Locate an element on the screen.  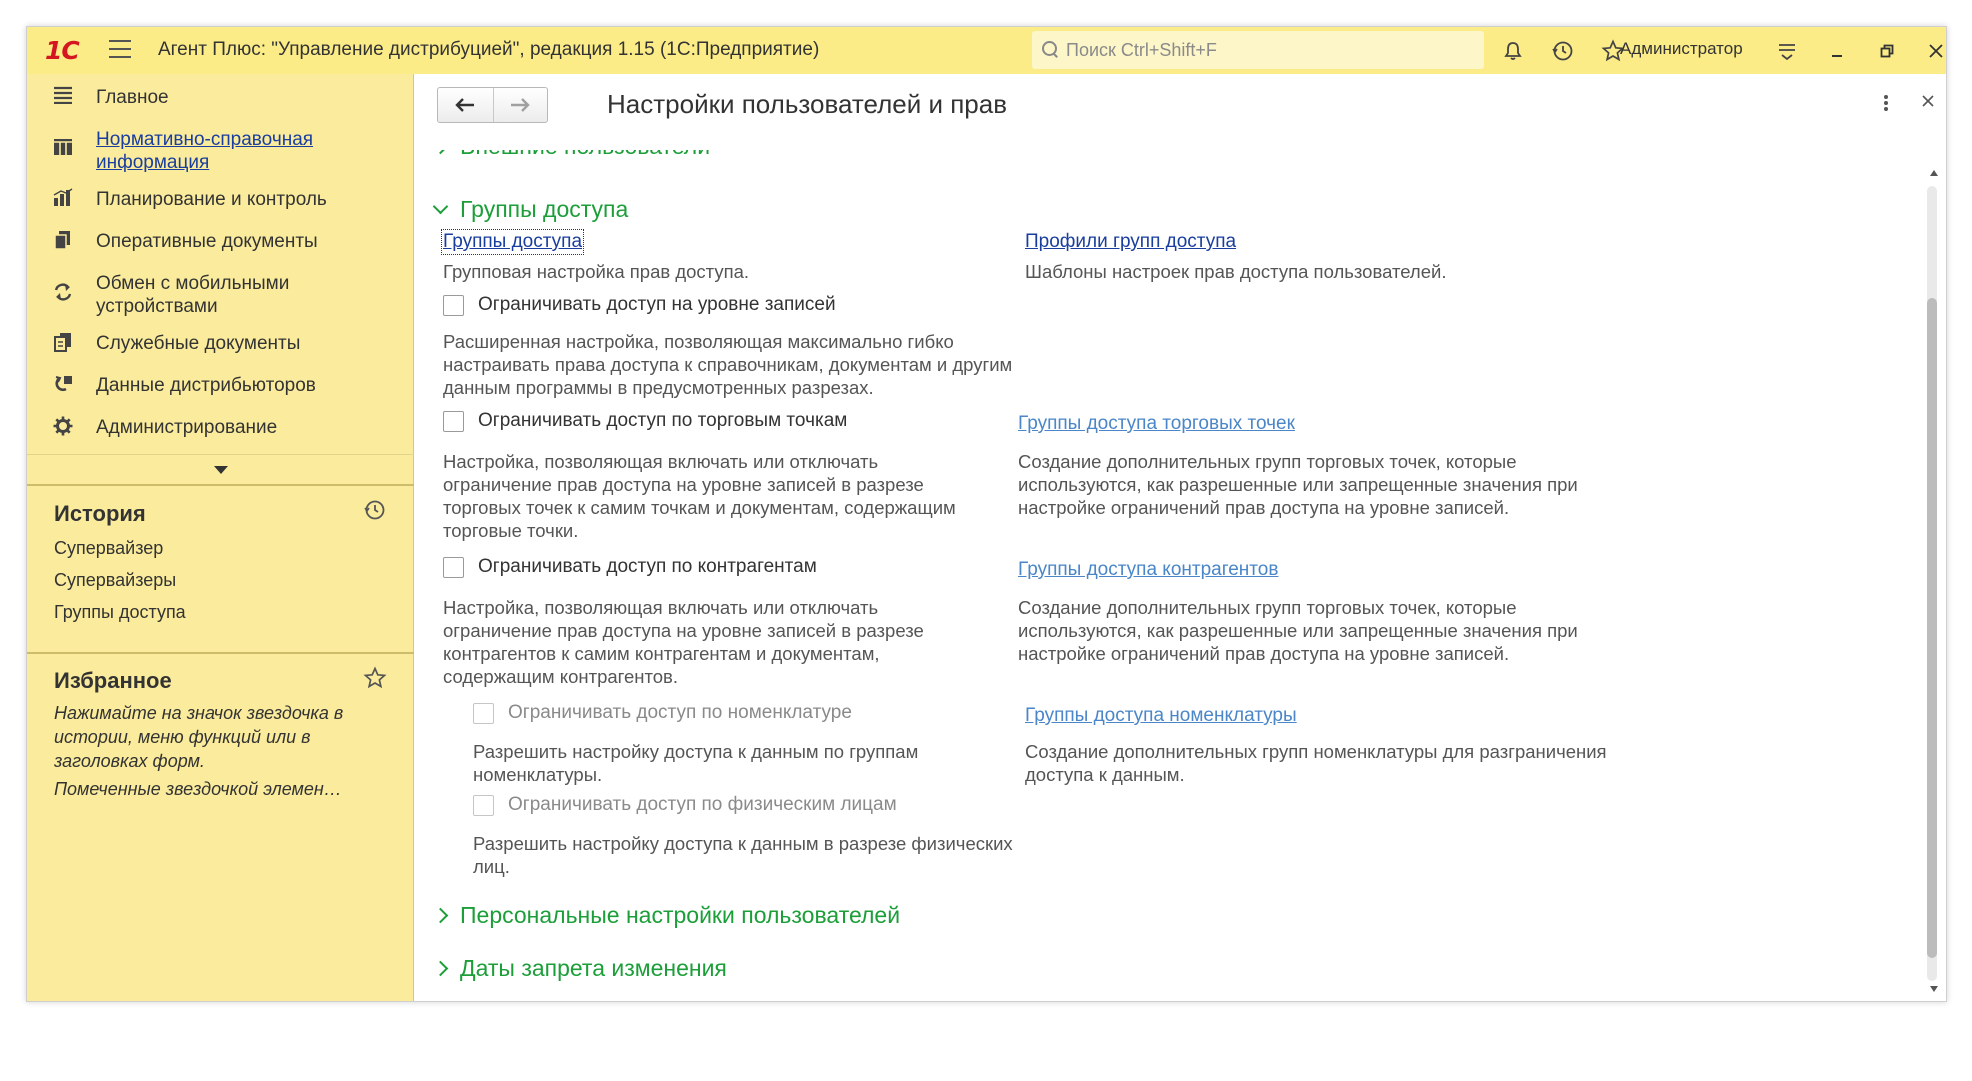
divider is located at coordinates (220, 485).